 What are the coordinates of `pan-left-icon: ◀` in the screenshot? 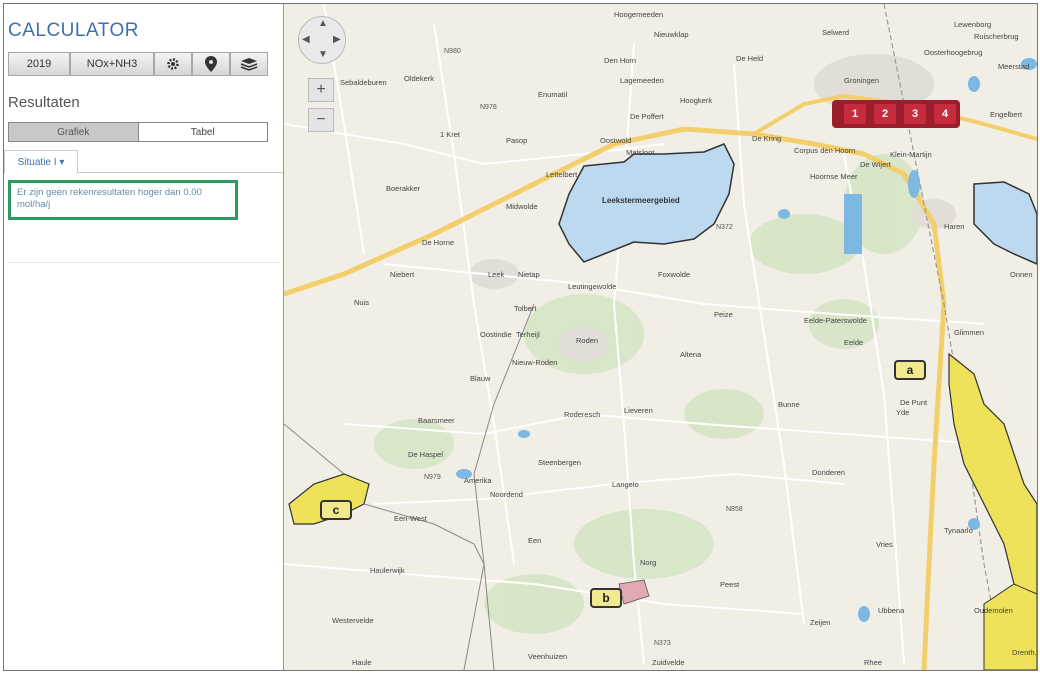 It's located at (306, 39).